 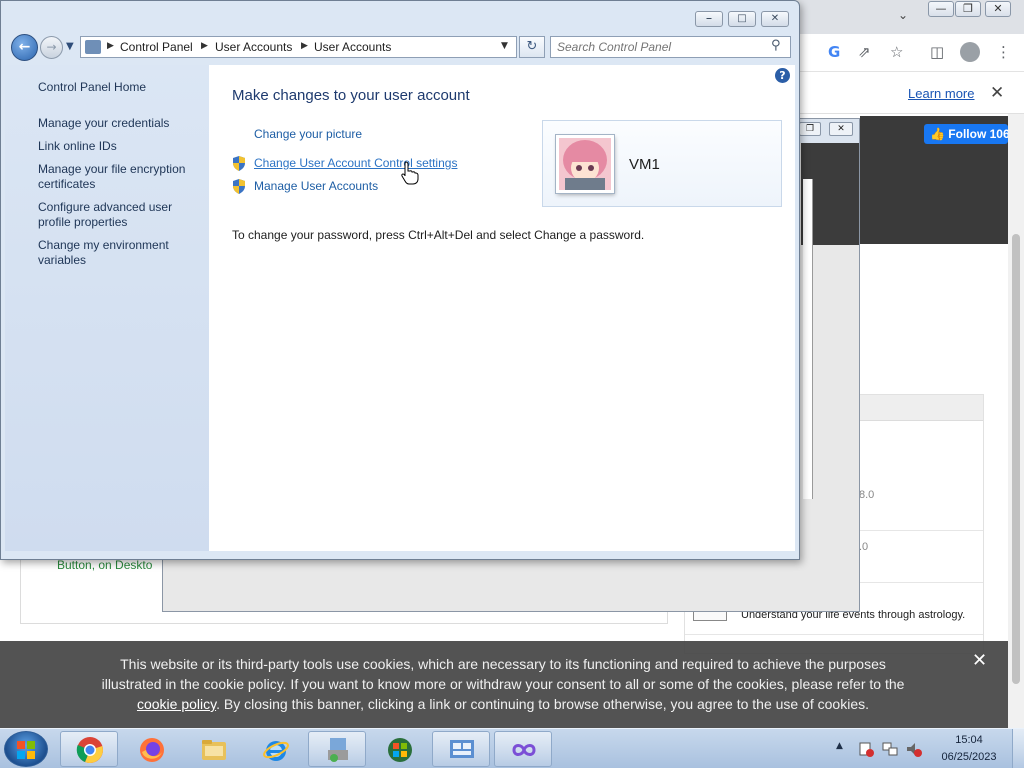 I want to click on chrome-icon, so click(x=89, y=750).